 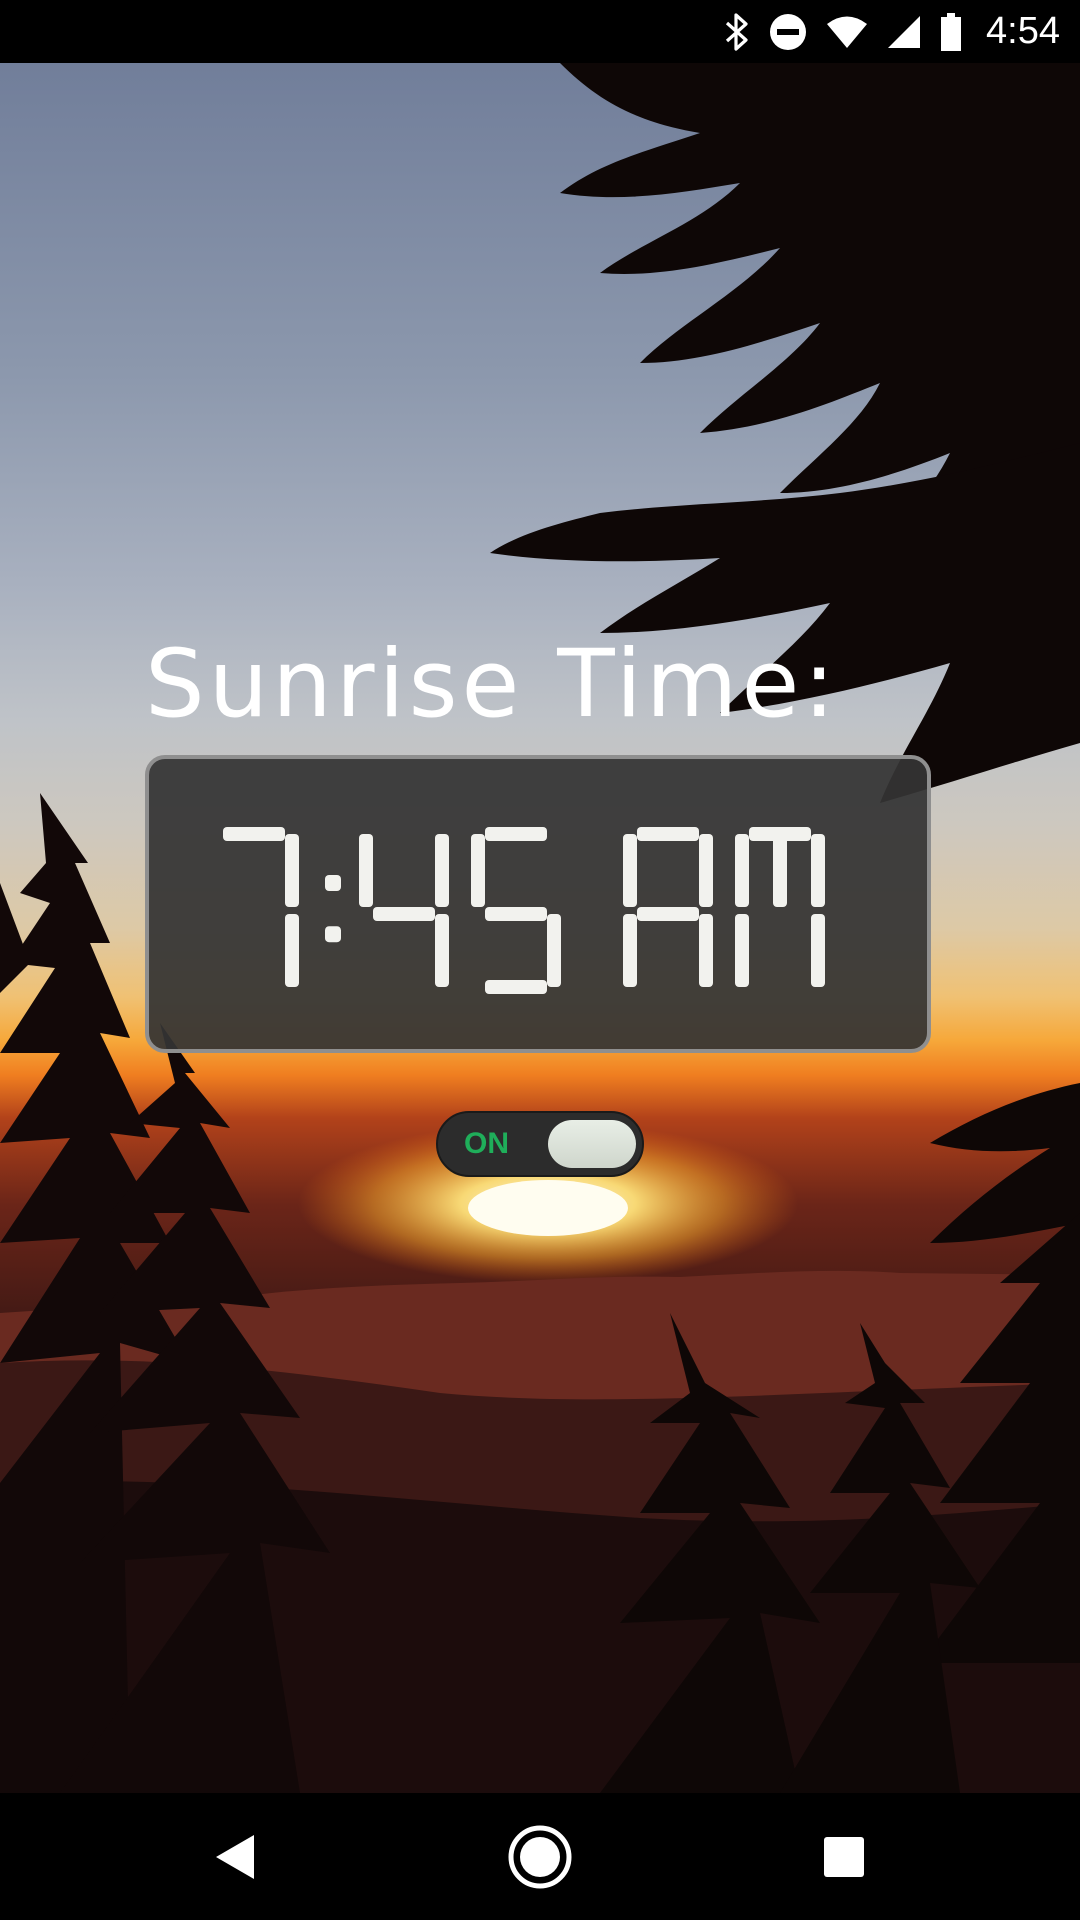 What do you see at coordinates (668, 907) in the screenshot?
I see `clock-digit-a` at bounding box center [668, 907].